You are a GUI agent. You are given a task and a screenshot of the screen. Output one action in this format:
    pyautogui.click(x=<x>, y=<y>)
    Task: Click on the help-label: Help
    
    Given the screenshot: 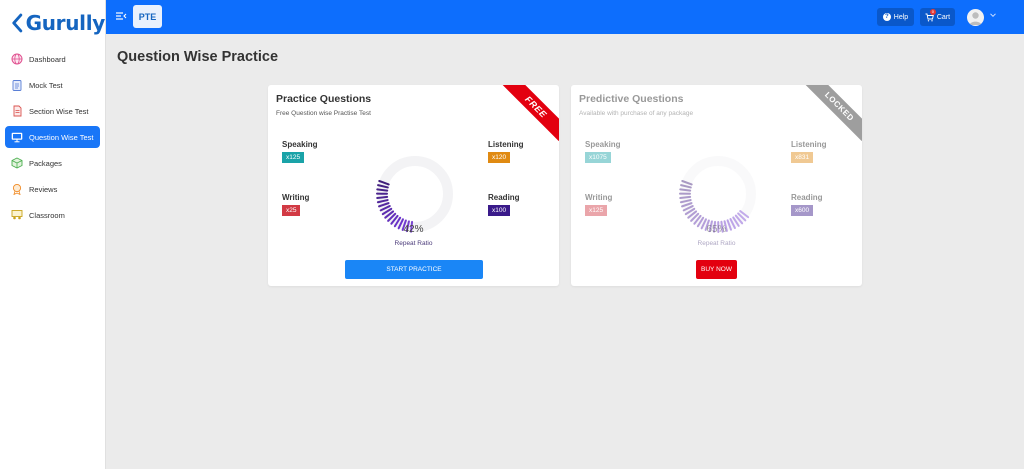 What is the action you would take?
    pyautogui.click(x=901, y=17)
    